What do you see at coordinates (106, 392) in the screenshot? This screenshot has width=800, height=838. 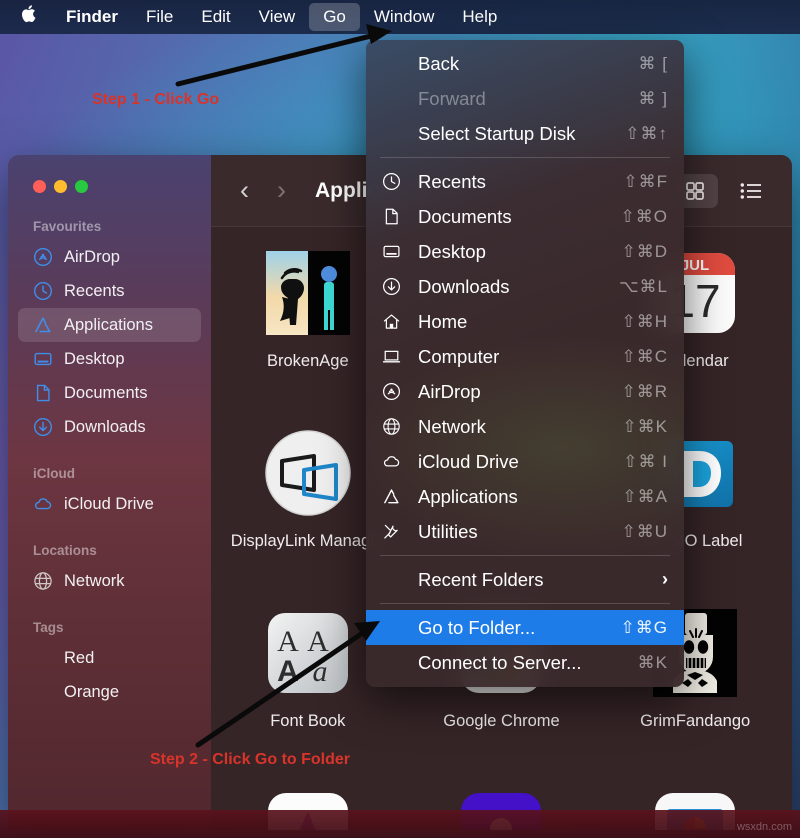 I see `sidebar-item-label: Documents` at bounding box center [106, 392].